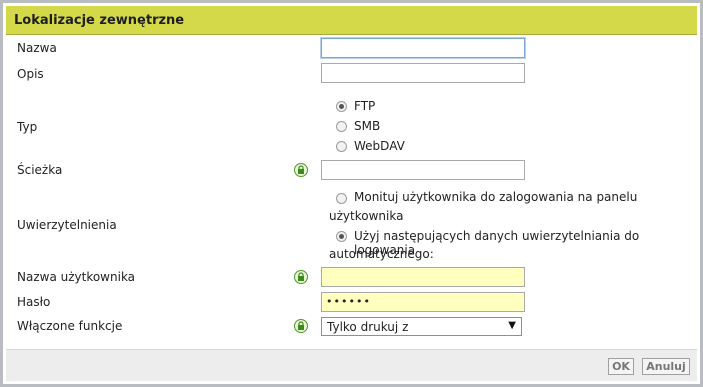 Image resolution: width=703 pixels, height=387 pixels. What do you see at coordinates (40, 170) in the screenshot?
I see `path-label: Ścieżka` at bounding box center [40, 170].